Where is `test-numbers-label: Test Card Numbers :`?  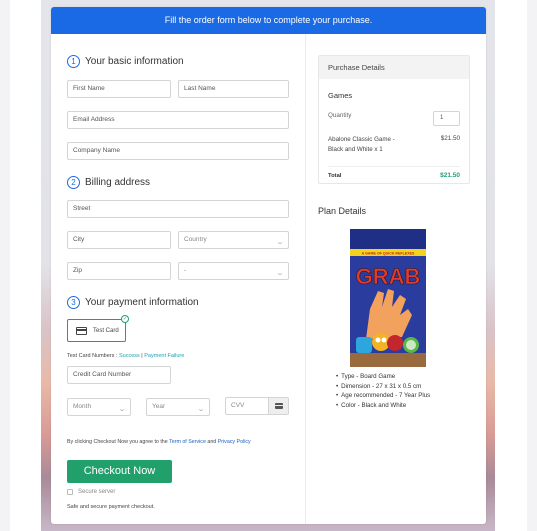
test-numbers-label: Test Card Numbers : is located at coordinates (92, 356).